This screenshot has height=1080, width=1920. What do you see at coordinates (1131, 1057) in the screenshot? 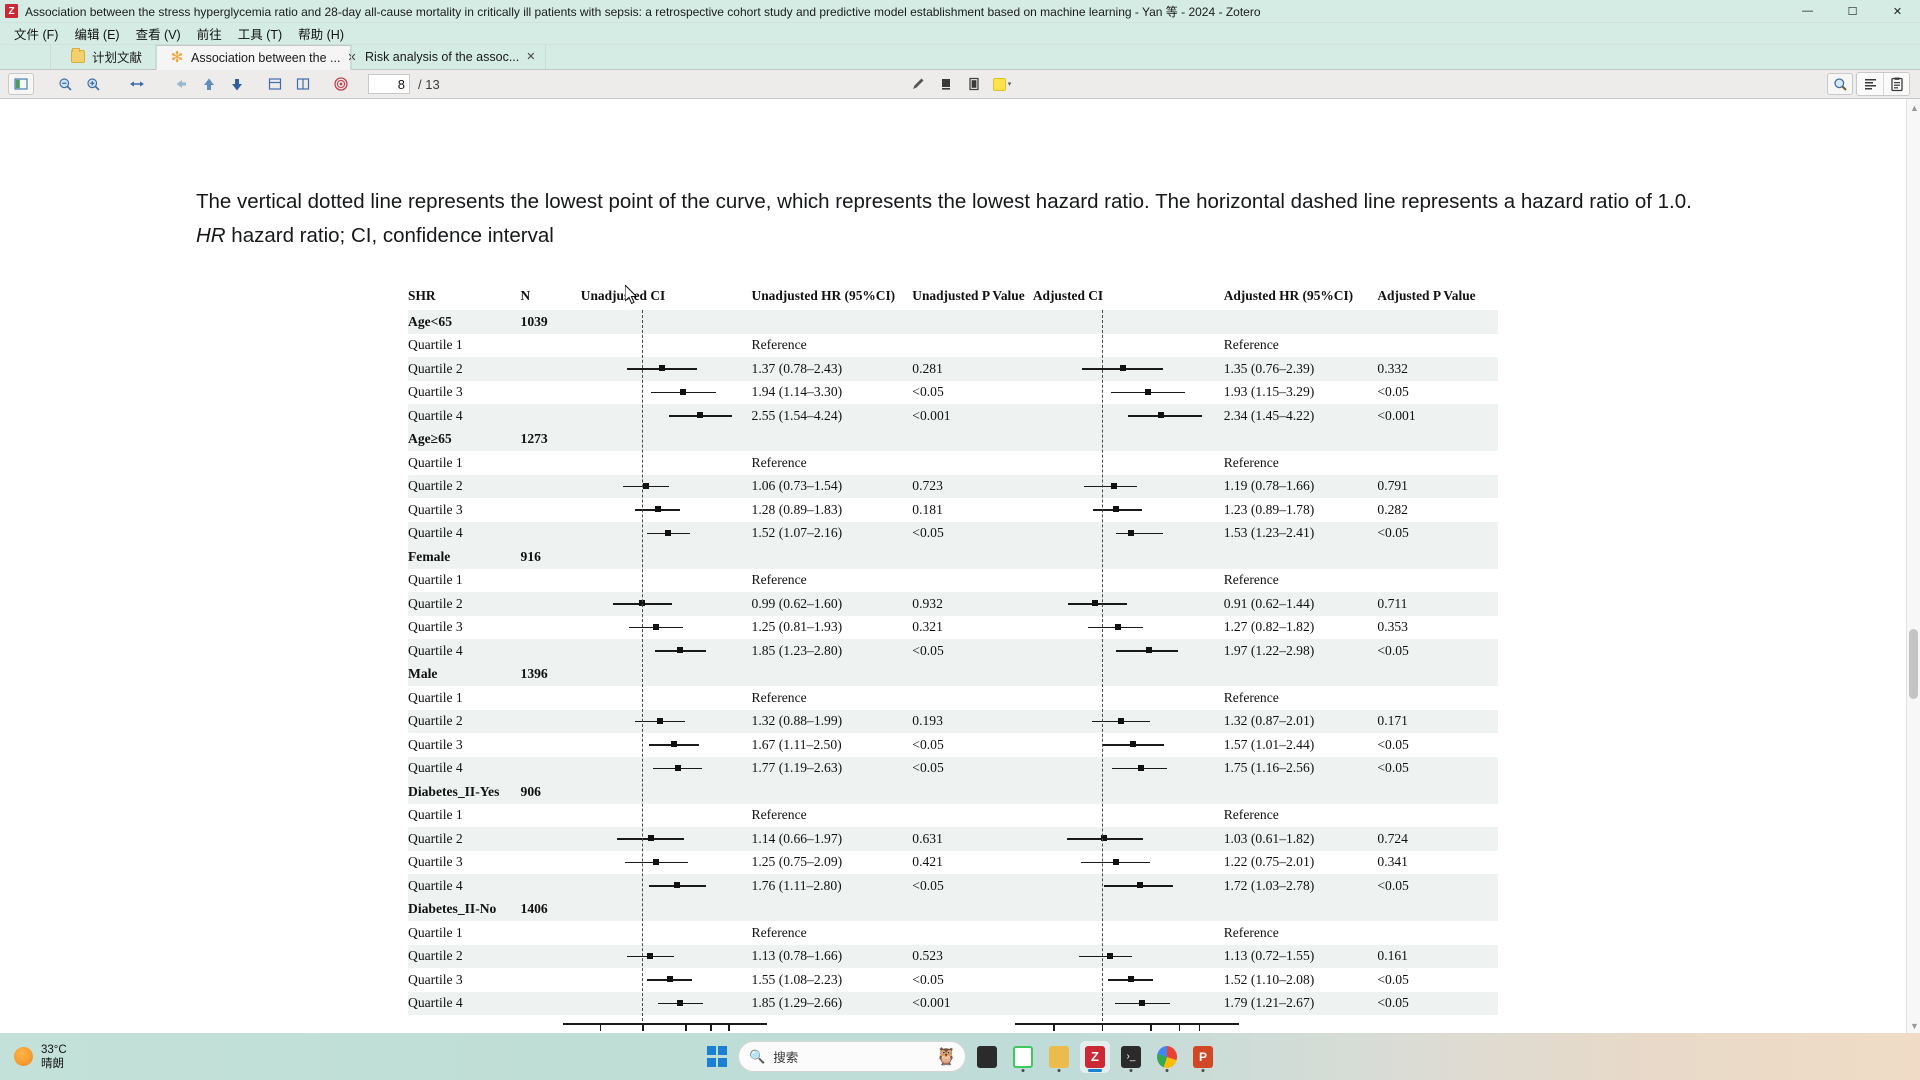
I see `terminal-icon: ›_` at bounding box center [1131, 1057].